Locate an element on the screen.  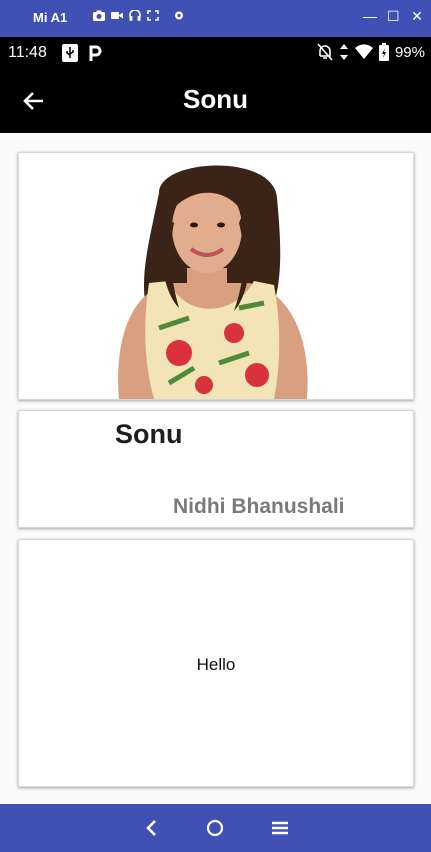
emulator-title-bar: Mi A1 — ☐ ✕ is located at coordinates (215, 18).